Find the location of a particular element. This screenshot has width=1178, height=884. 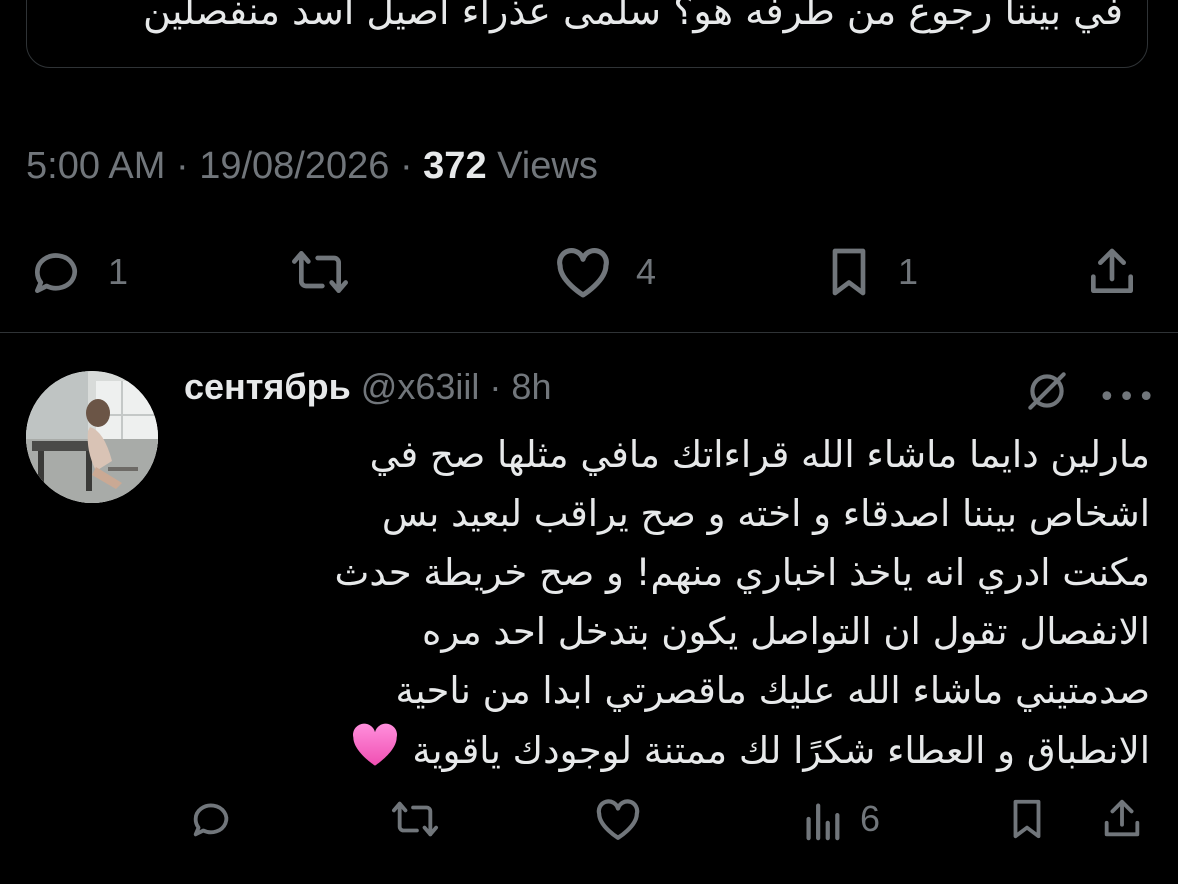

views-icon is located at coordinates (823, 822).